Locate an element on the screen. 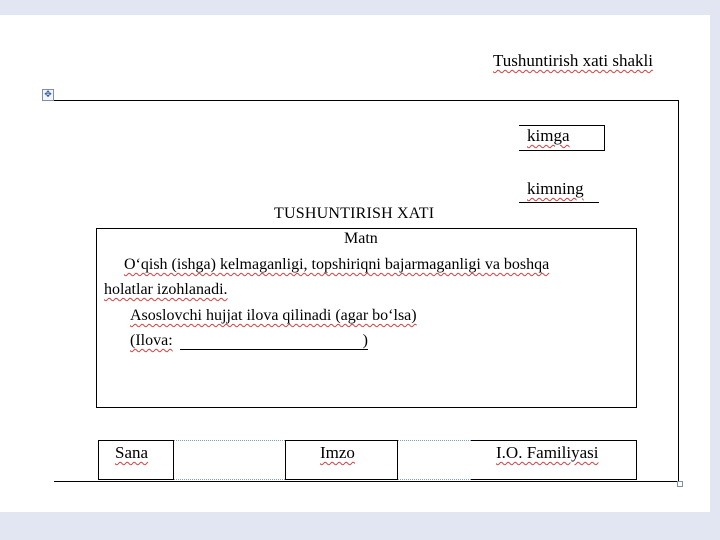 This screenshot has width=720, height=540. document-title: TUSHUNTIRISH XATI is located at coordinates (354, 213).